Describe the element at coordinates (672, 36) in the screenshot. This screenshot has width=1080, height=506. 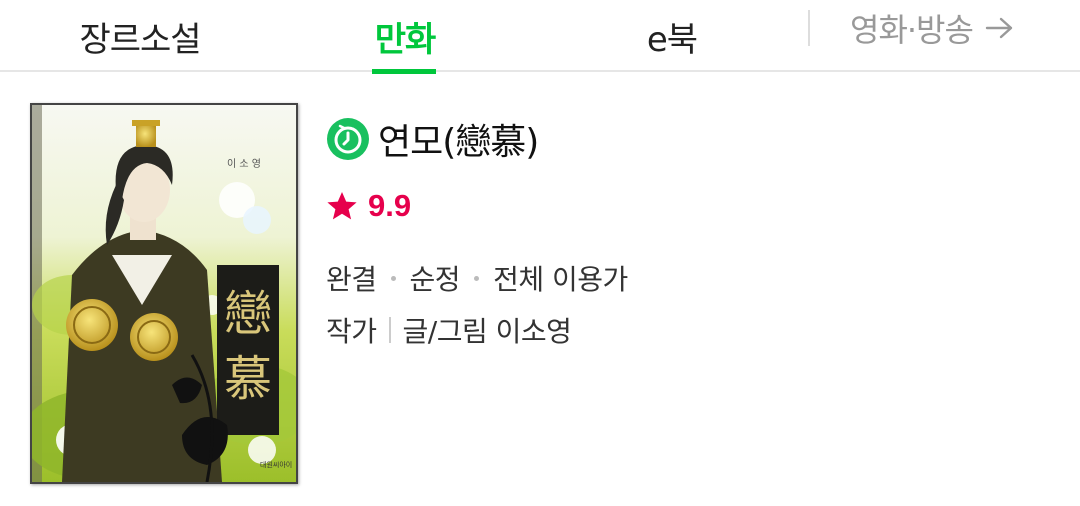
I see `tab-ebook: e북` at that location.